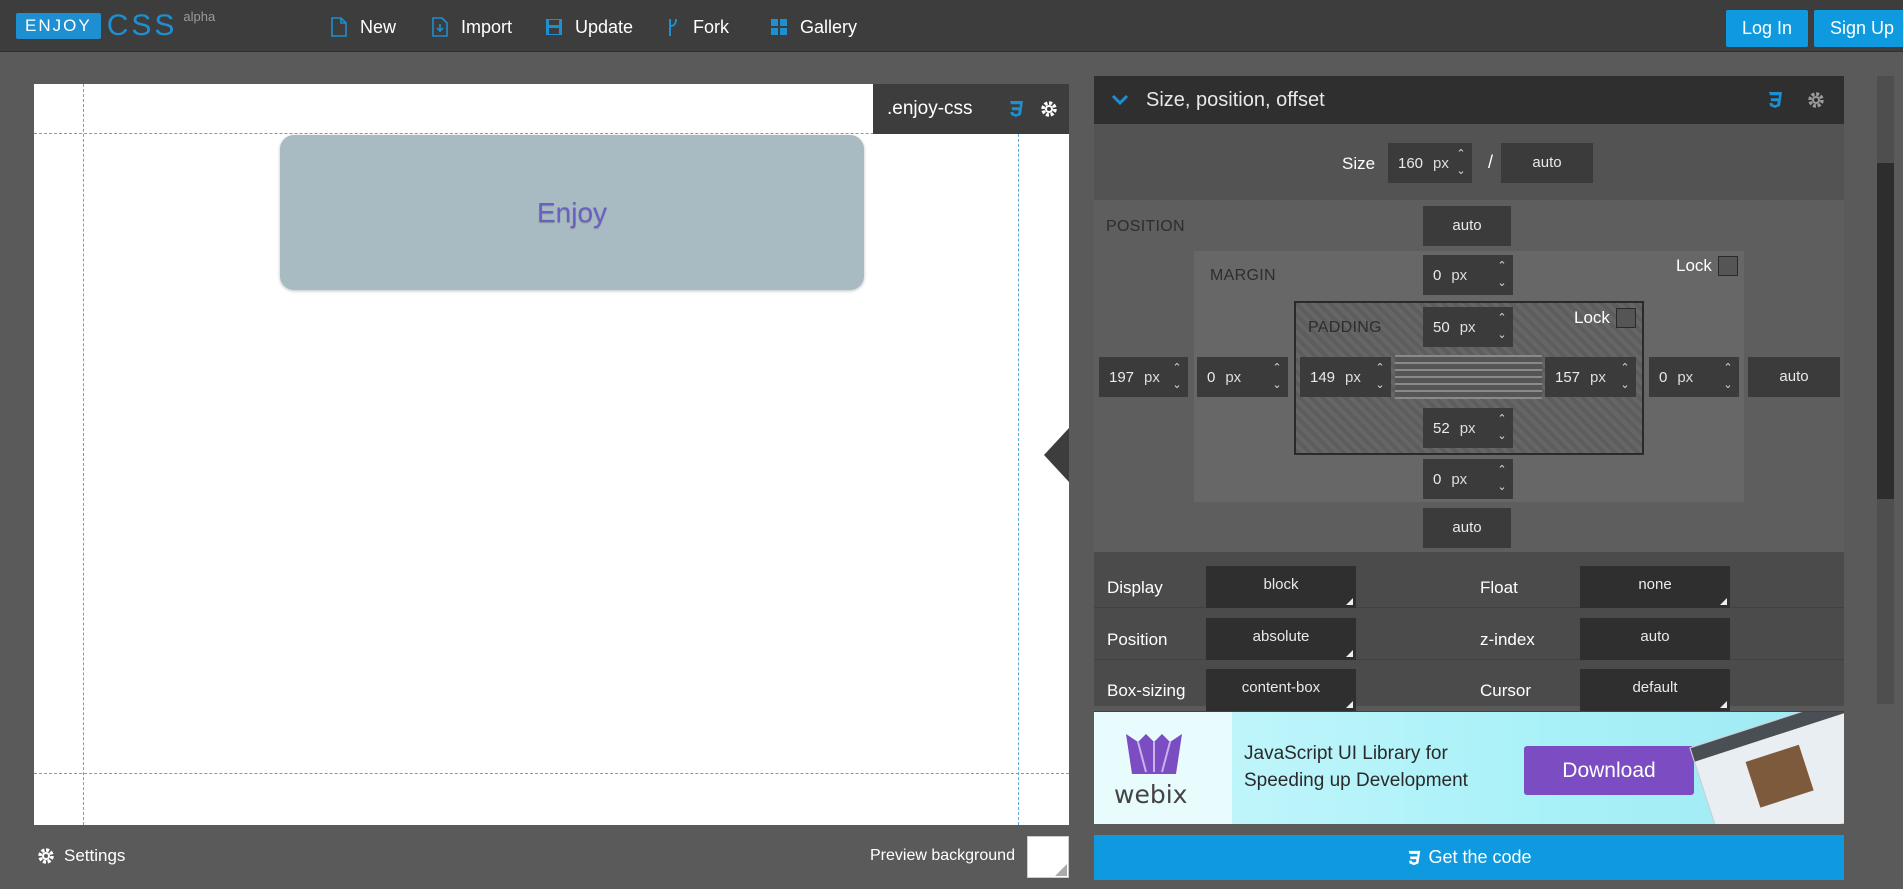 The image size is (1903, 889). What do you see at coordinates (1441, 428) in the screenshot?
I see `padding-bottom-value: 52` at bounding box center [1441, 428].